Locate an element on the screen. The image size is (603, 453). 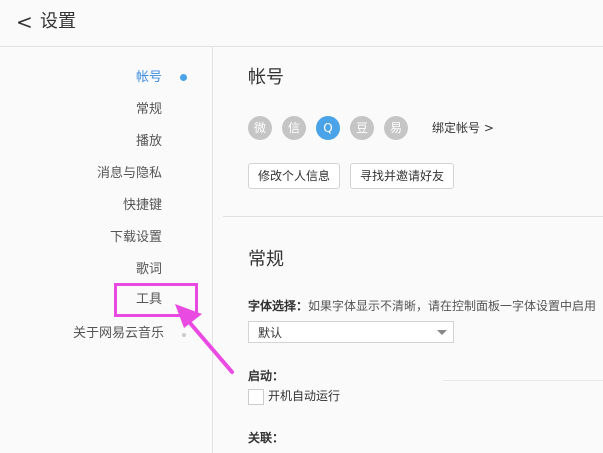
startup-label: 启动： is located at coordinates (266, 376).